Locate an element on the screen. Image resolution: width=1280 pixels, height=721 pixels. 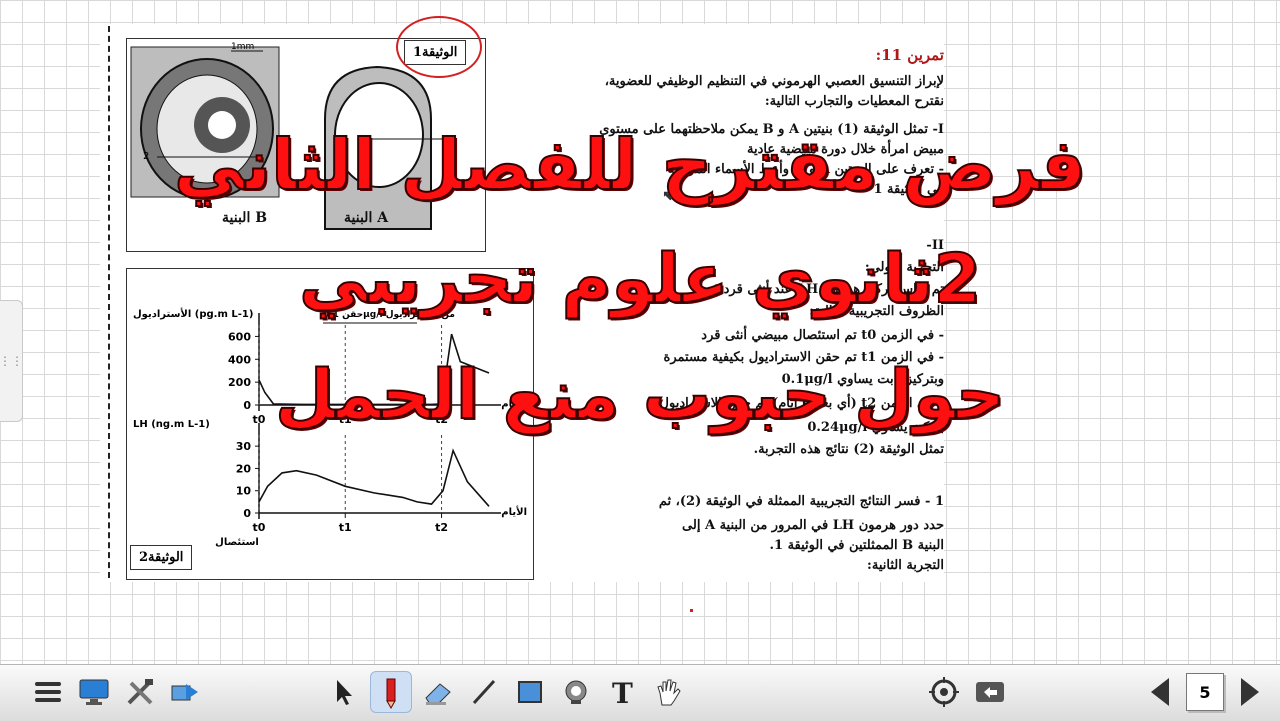
toolbar-left-group is located at coordinates (117, 692).